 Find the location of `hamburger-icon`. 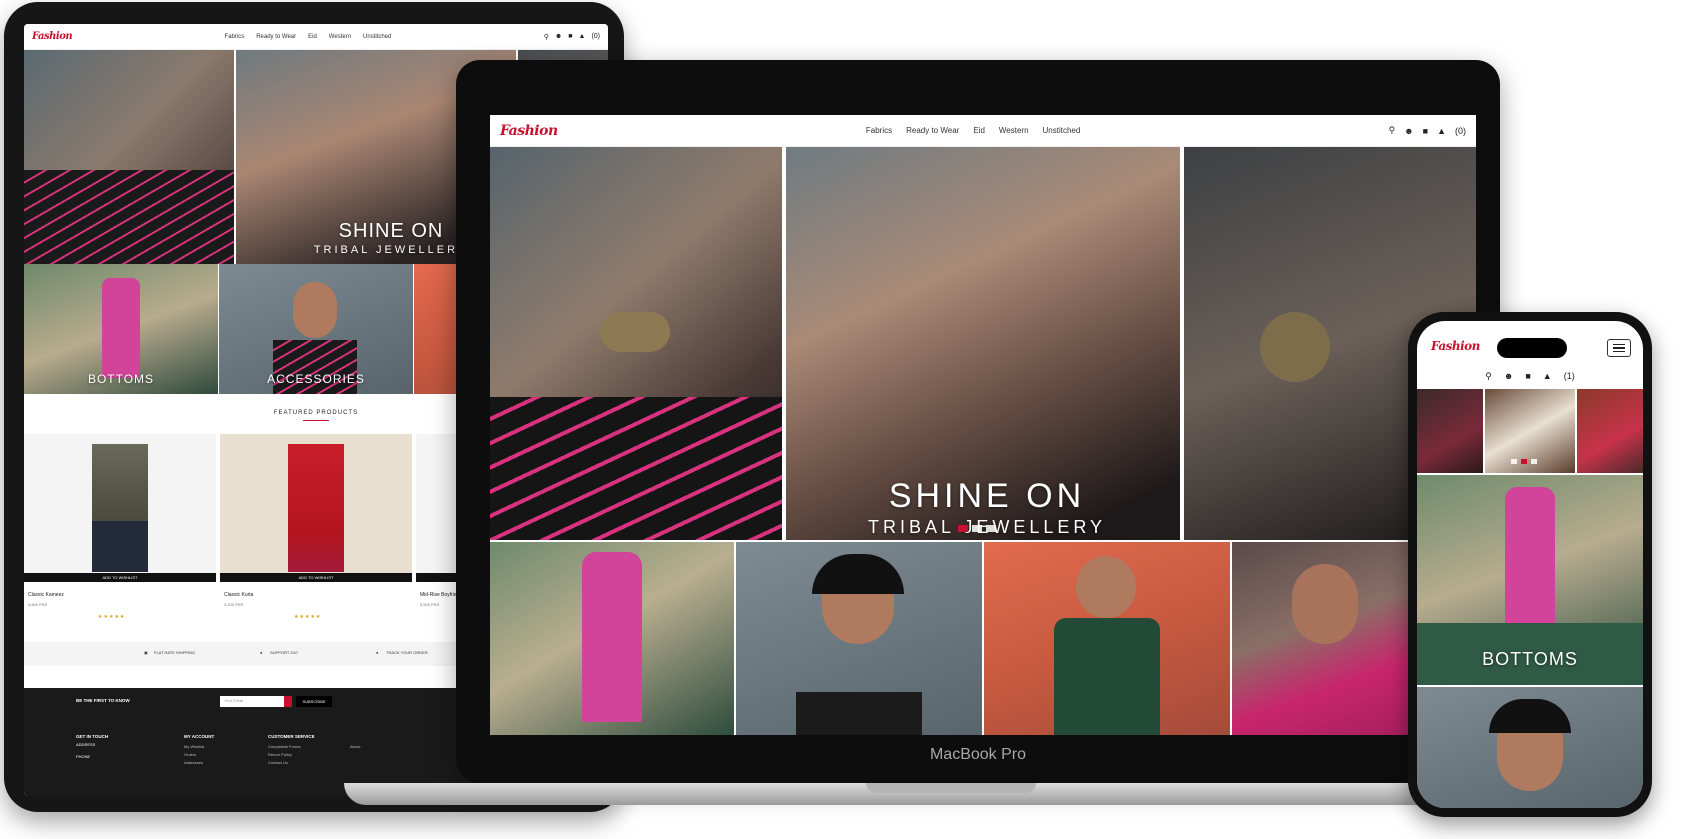

hamburger-icon is located at coordinates (1619, 348).